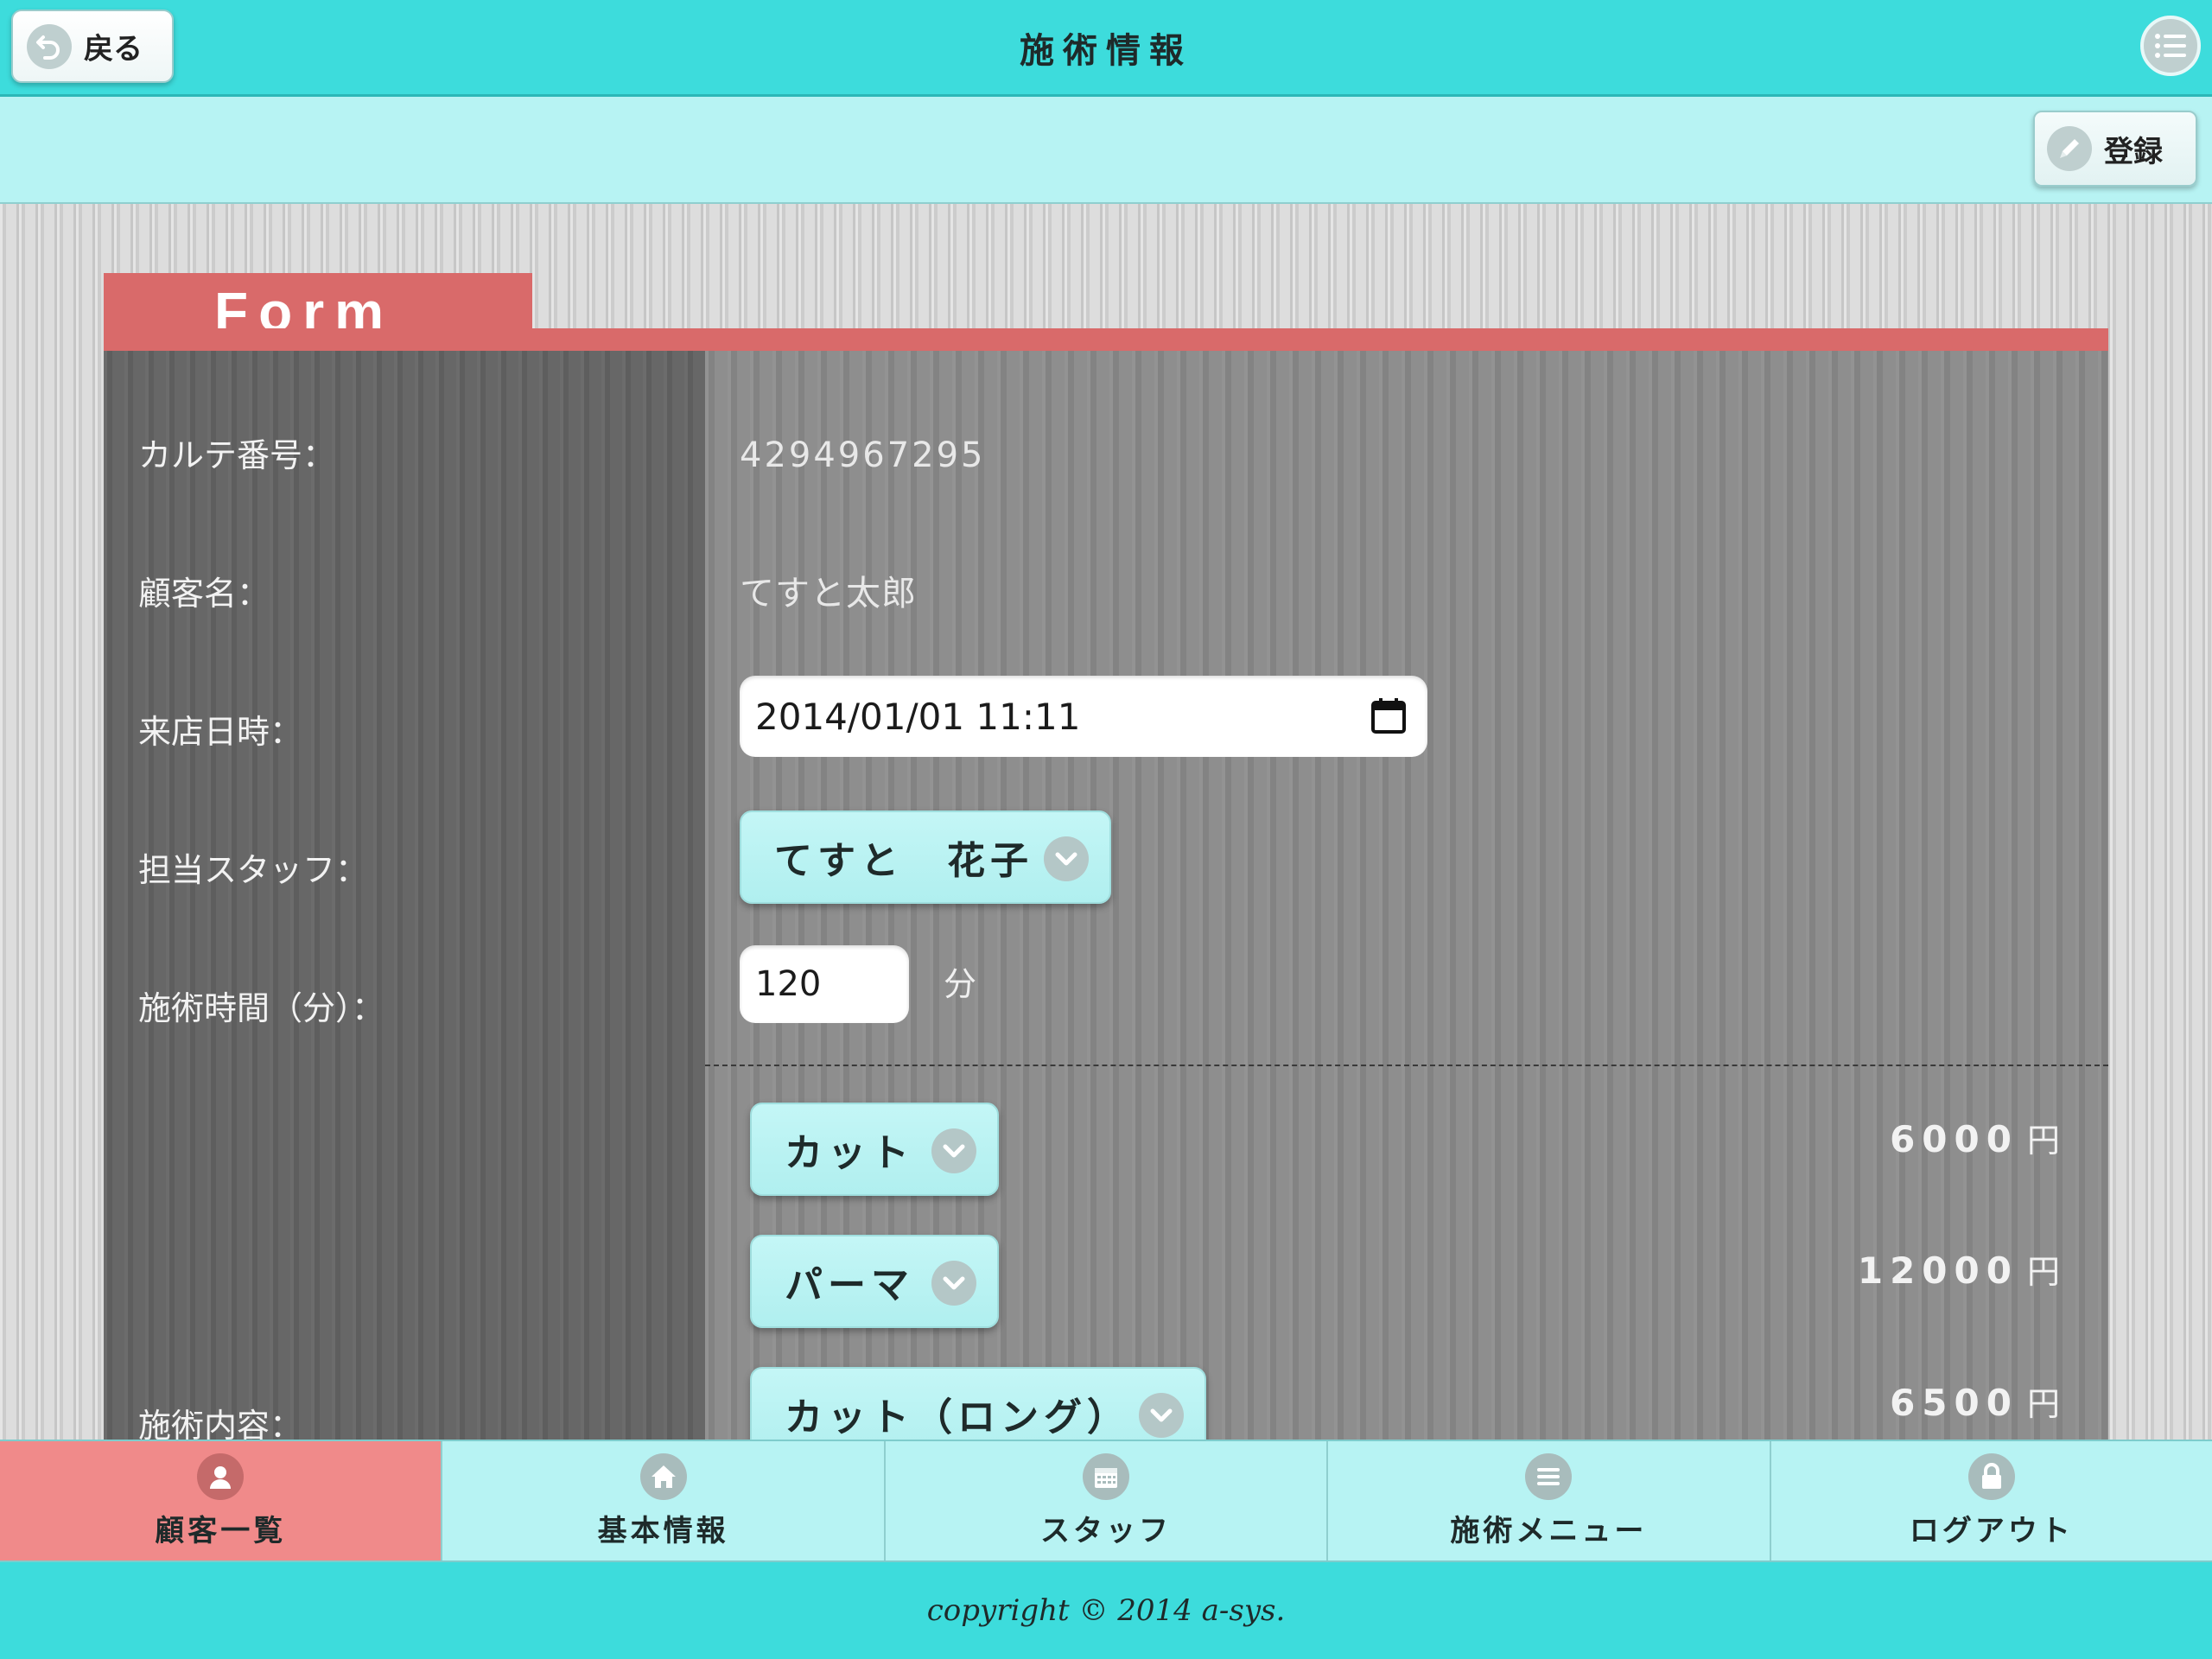 The height and width of the screenshot is (1659, 2212). Describe the element at coordinates (1954, 1139) in the screenshot. I see `price-value: 6000` at that location.